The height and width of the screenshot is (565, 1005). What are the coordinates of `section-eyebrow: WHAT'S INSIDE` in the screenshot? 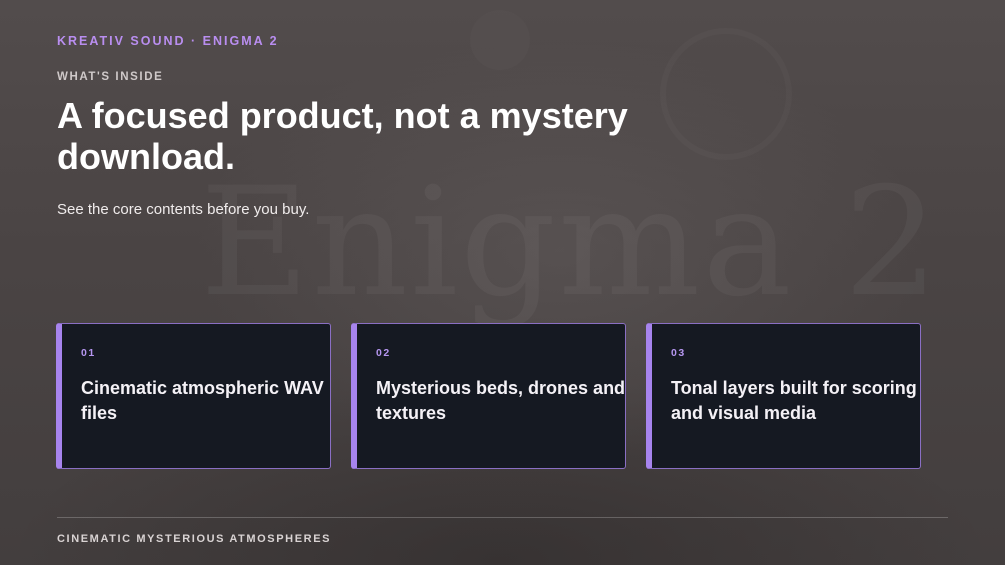 It's located at (110, 77).